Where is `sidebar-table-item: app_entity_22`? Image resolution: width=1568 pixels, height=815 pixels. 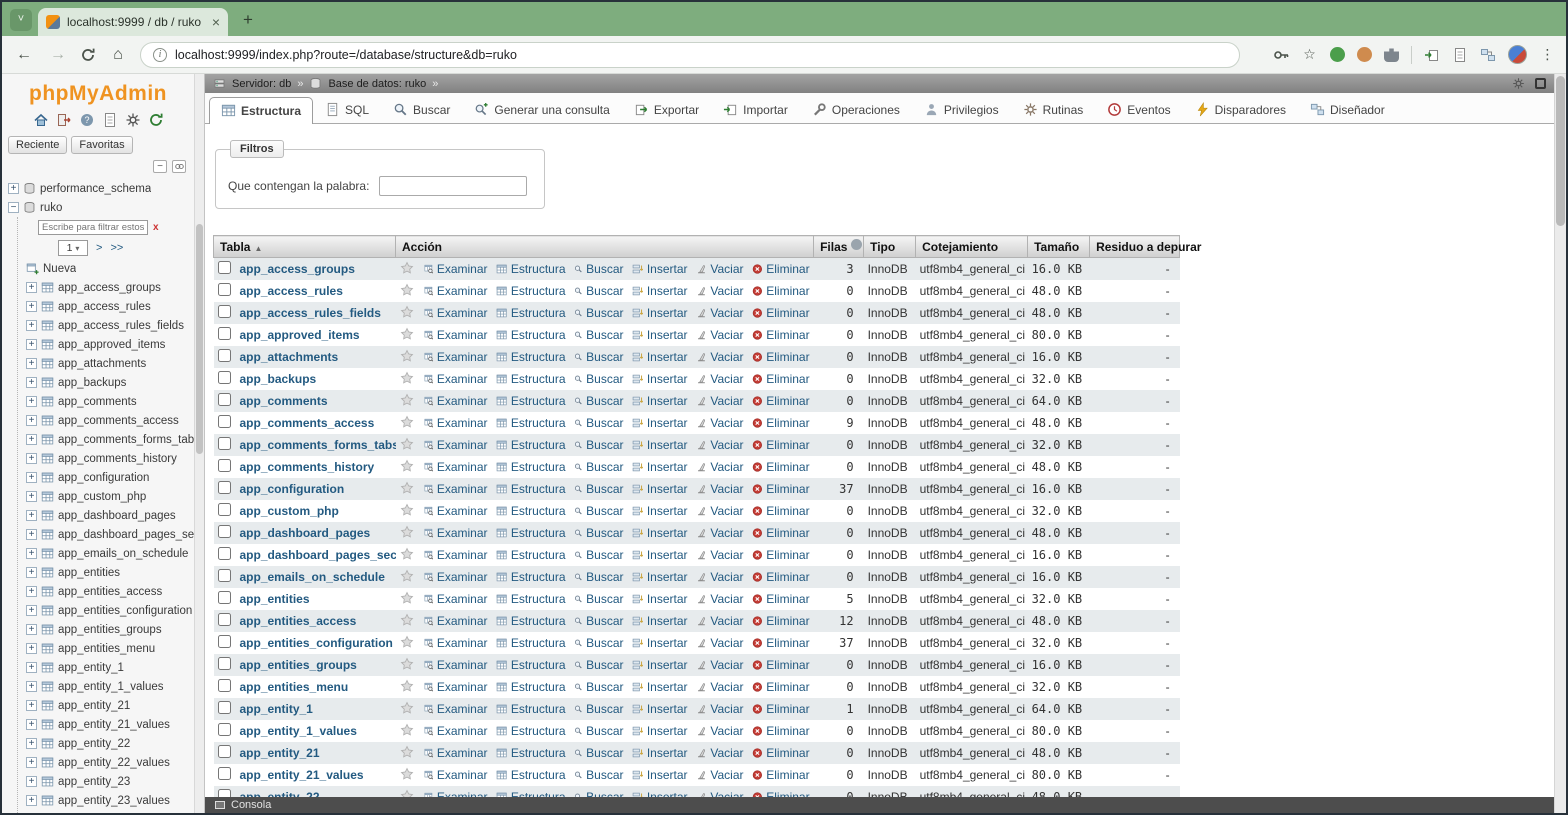
sidebar-table-item: app_entity_22 is located at coordinates (110, 743).